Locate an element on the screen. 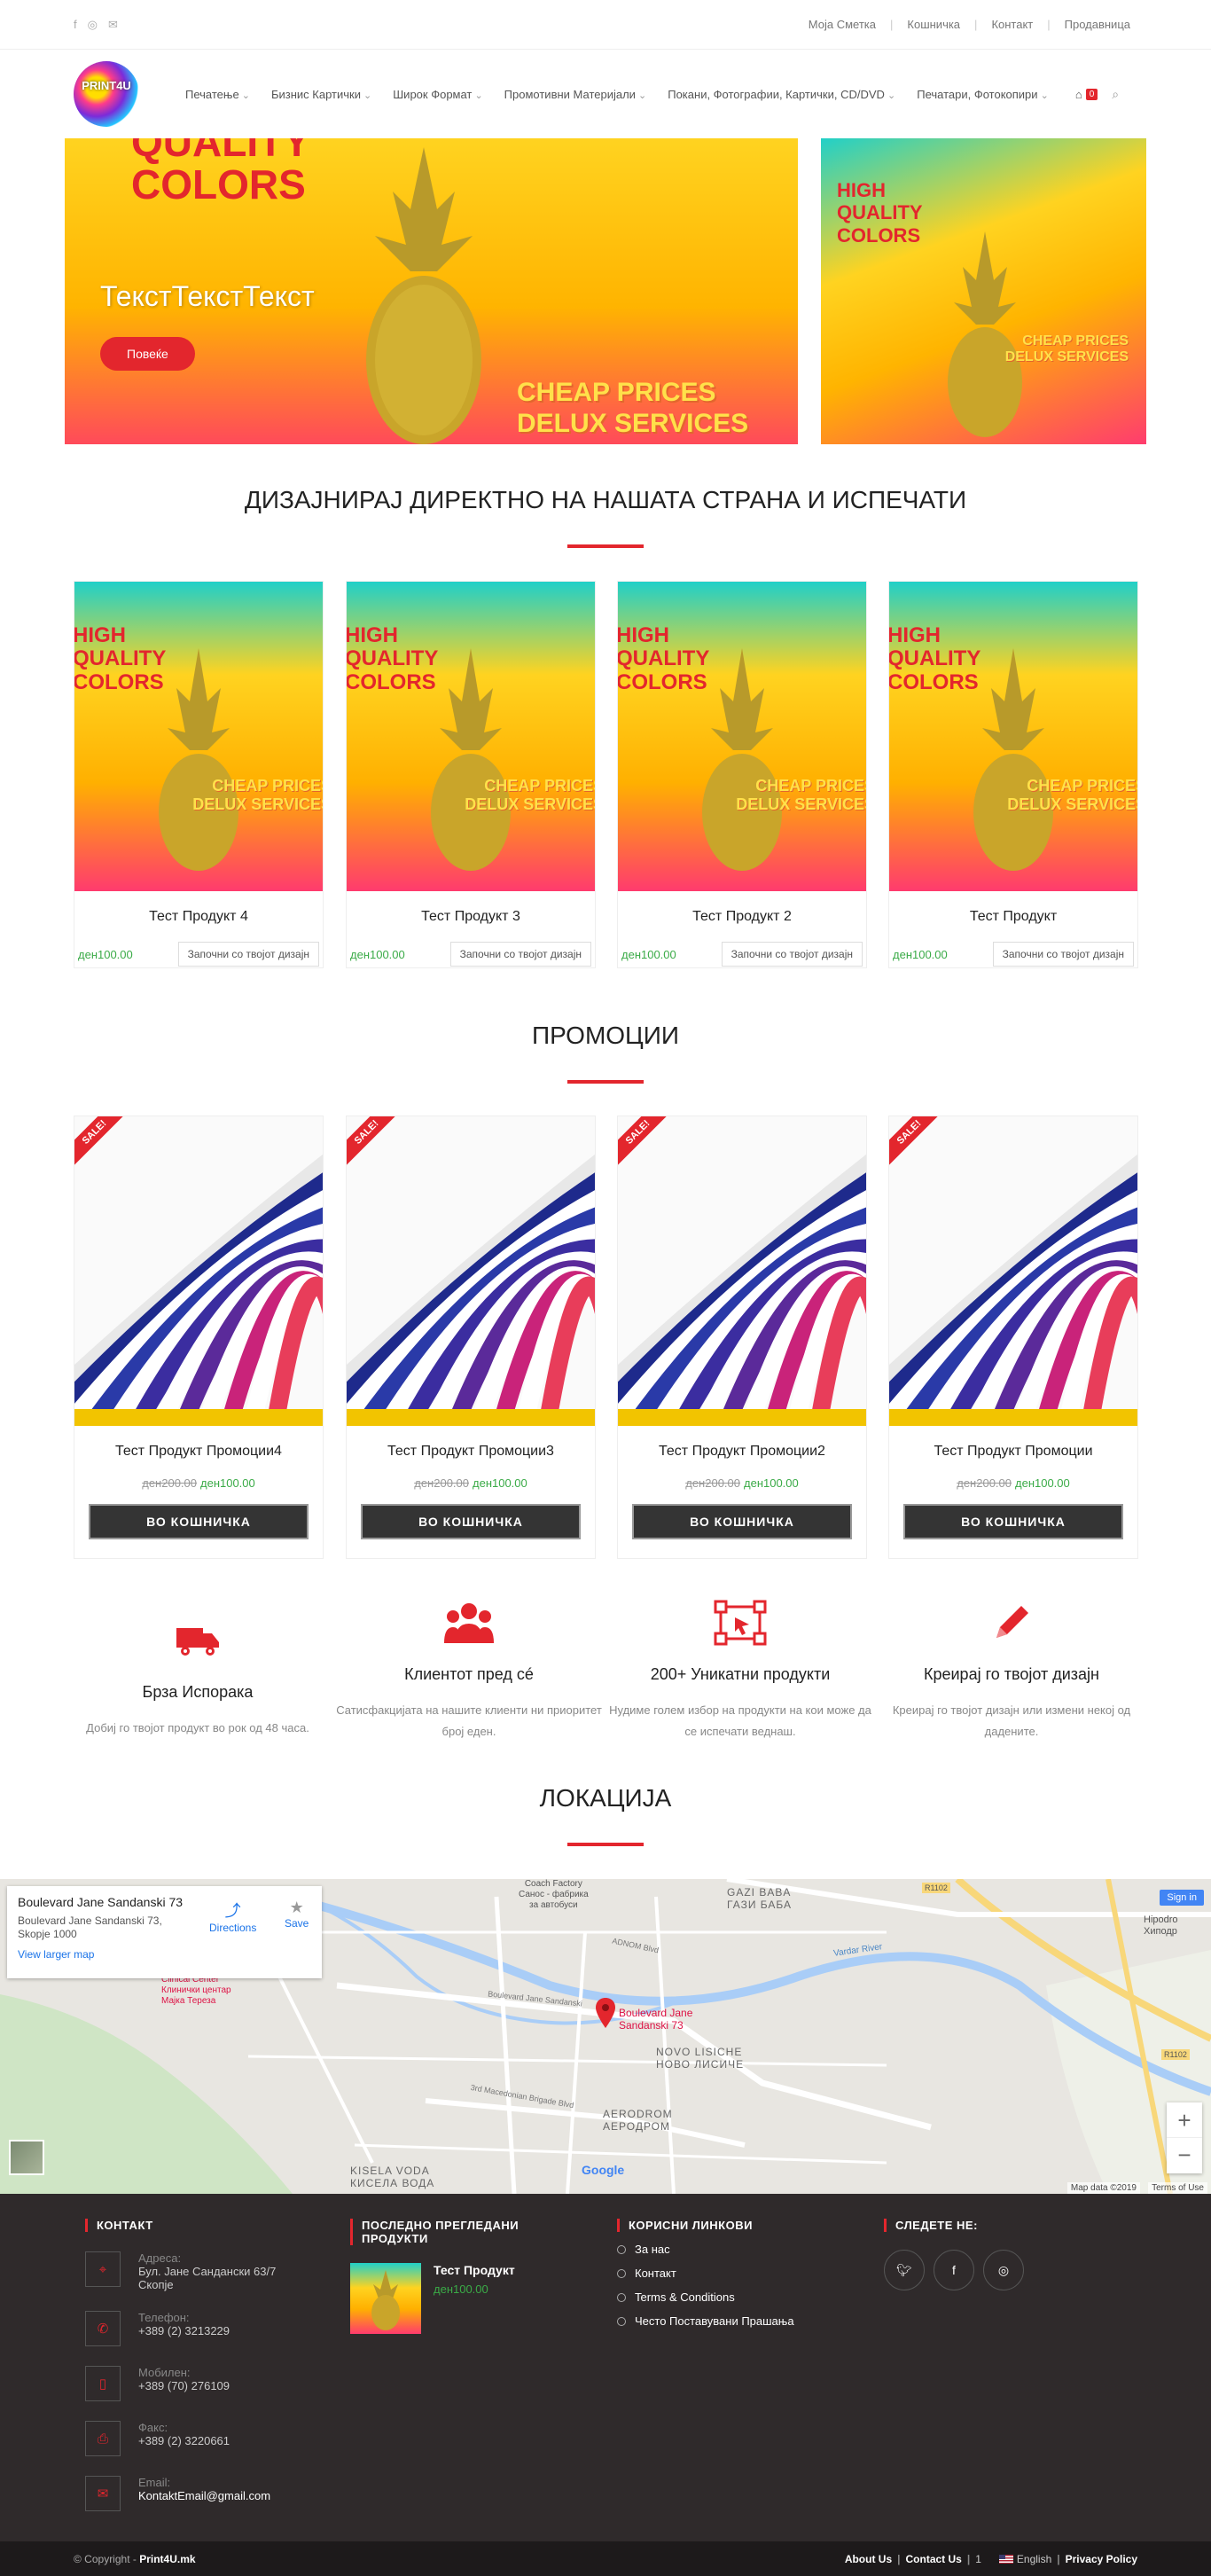 The image size is (1211, 2576). product-art-line: DELUX SERVICES is located at coordinates (257, 804).